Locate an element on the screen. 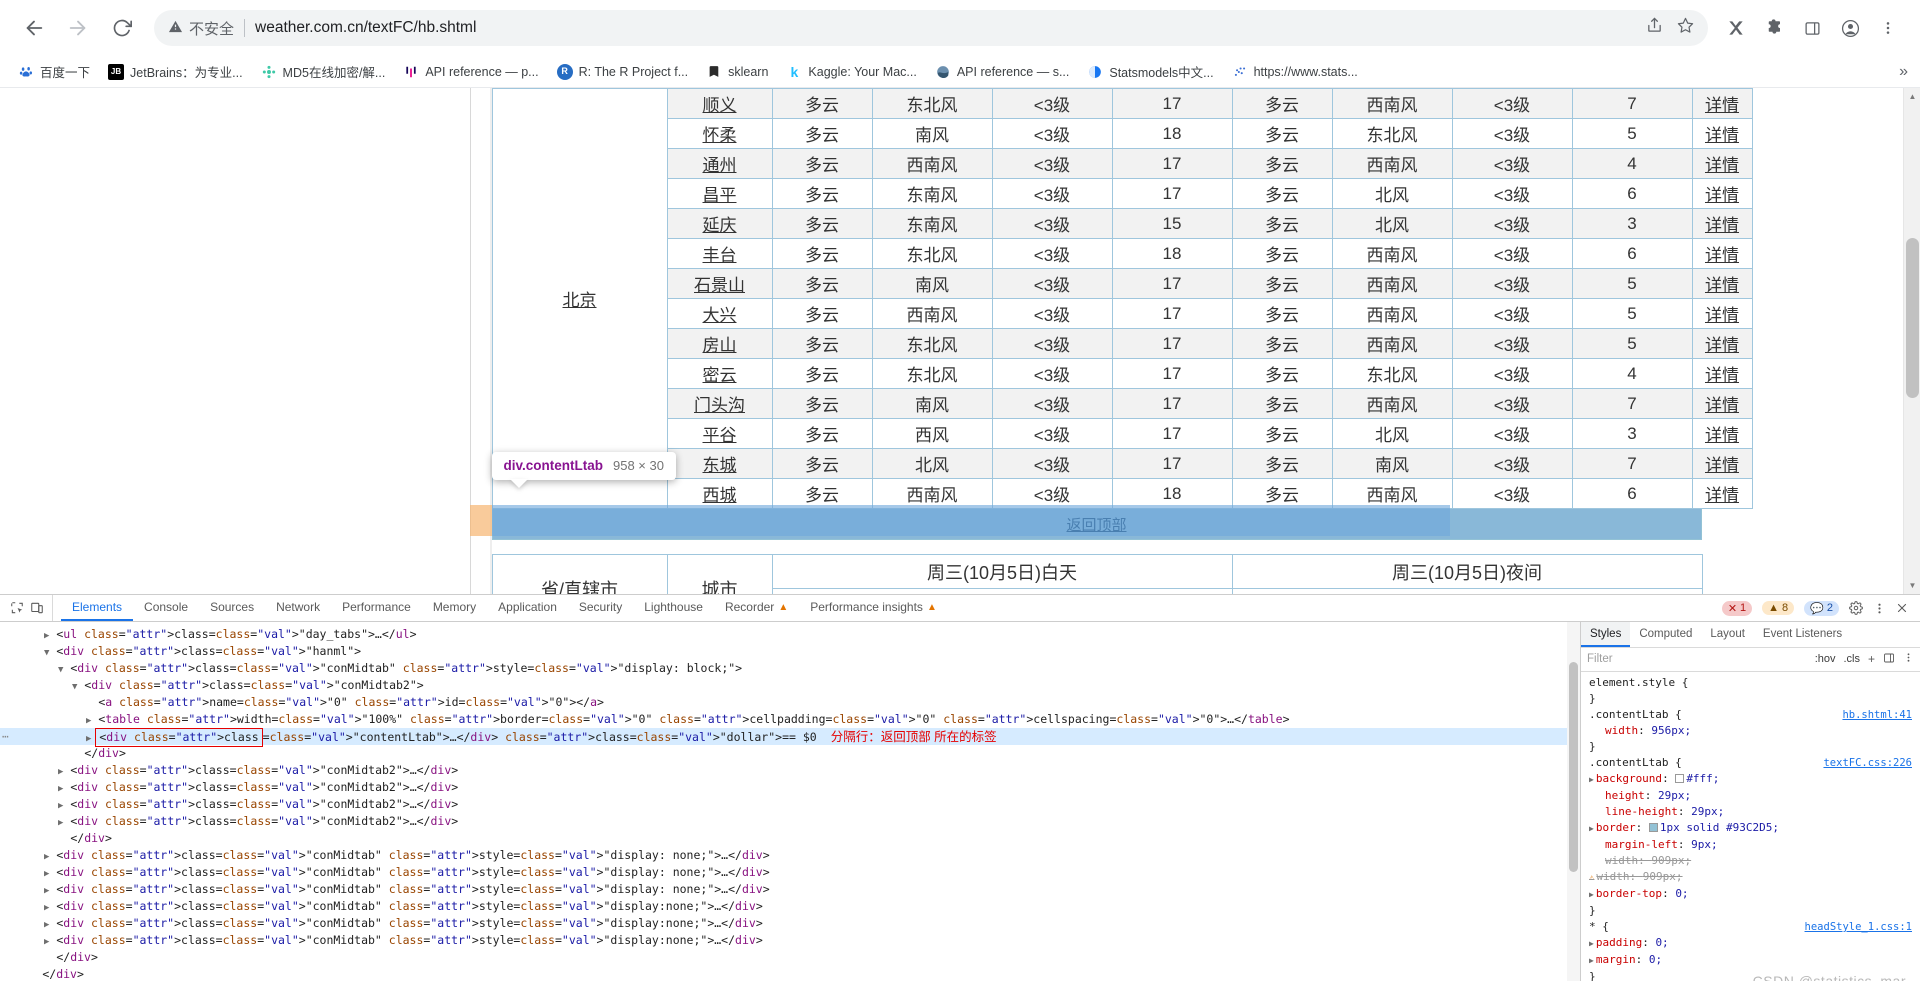 Image resolution: width=1920 pixels, height=981 pixels. tab-memory: Memory is located at coordinates (454, 608).